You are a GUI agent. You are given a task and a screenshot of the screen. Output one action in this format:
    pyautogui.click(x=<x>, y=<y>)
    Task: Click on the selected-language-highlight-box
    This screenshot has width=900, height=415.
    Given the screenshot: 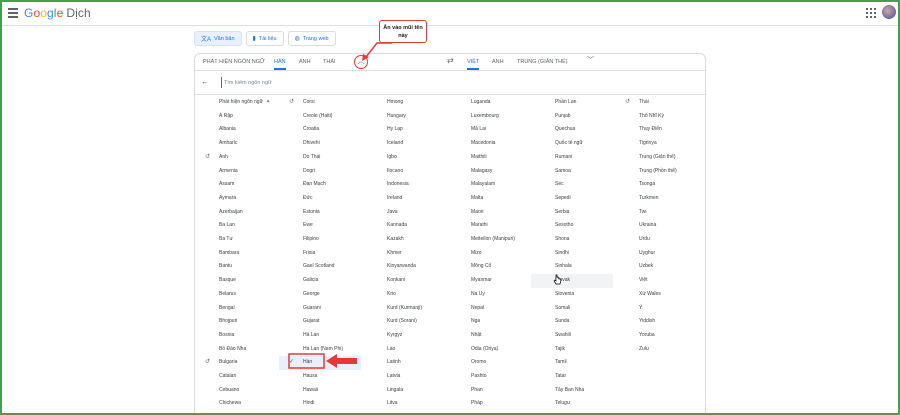 What is the action you would take?
    pyautogui.click(x=306, y=361)
    